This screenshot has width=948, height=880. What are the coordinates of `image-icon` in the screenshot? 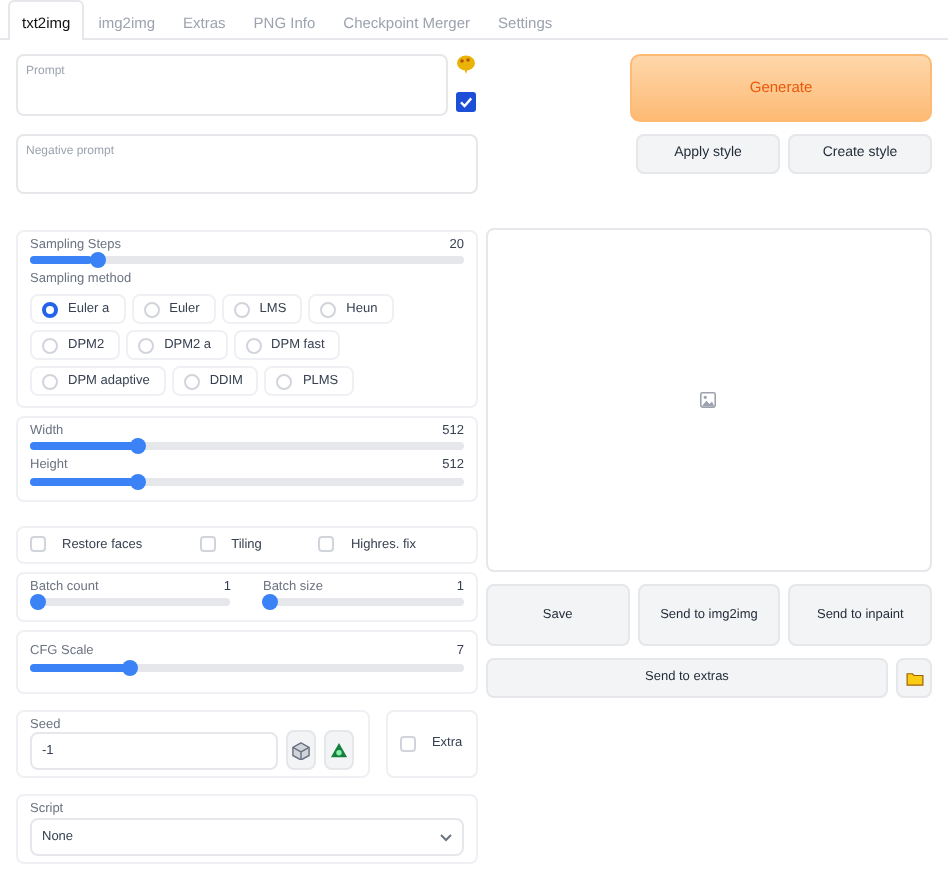 It's located at (708, 400).